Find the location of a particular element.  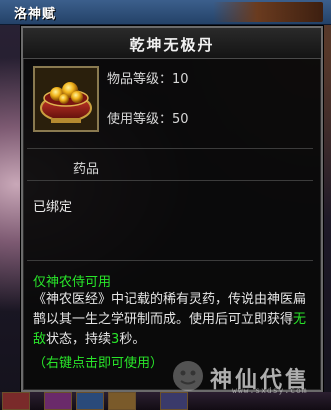

window-title: 洛神赋 is located at coordinates (35, 14).